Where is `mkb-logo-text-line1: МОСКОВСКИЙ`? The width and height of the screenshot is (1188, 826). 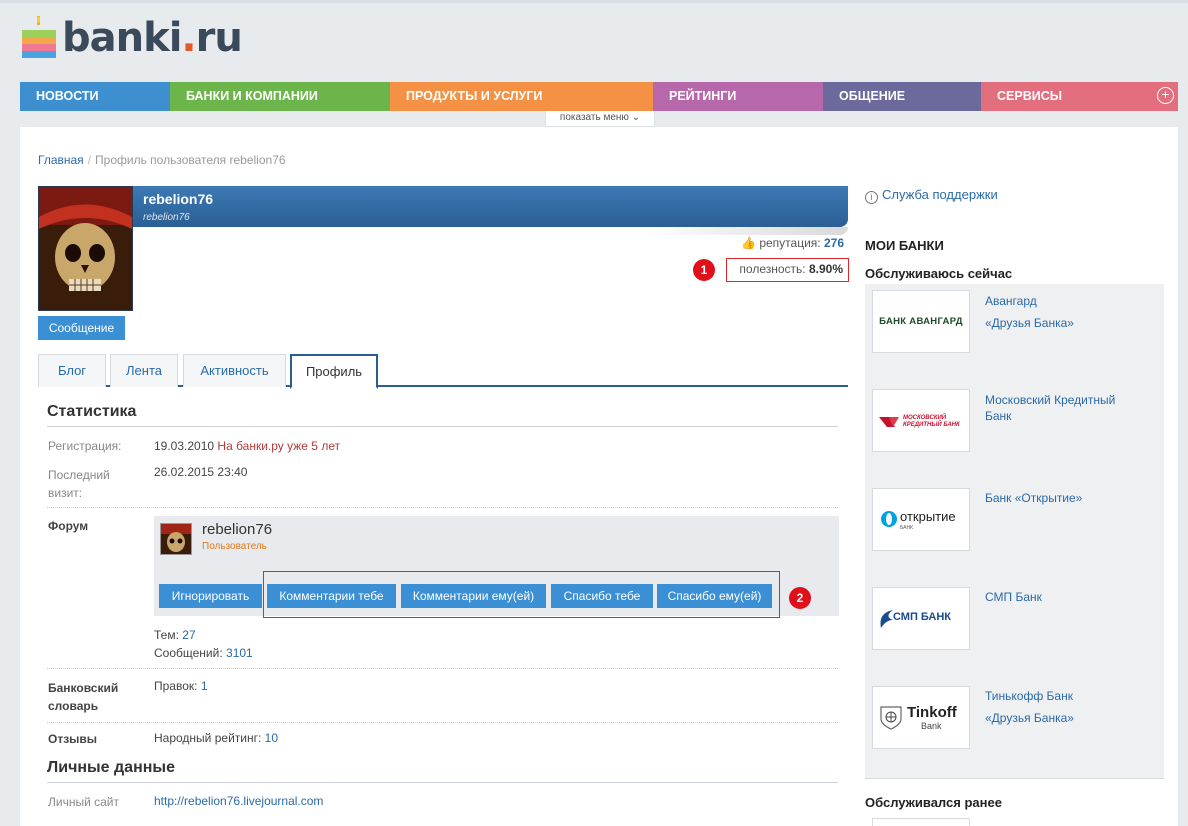 mkb-logo-text-line1: МОСКОВСКИЙ is located at coordinates (925, 418).